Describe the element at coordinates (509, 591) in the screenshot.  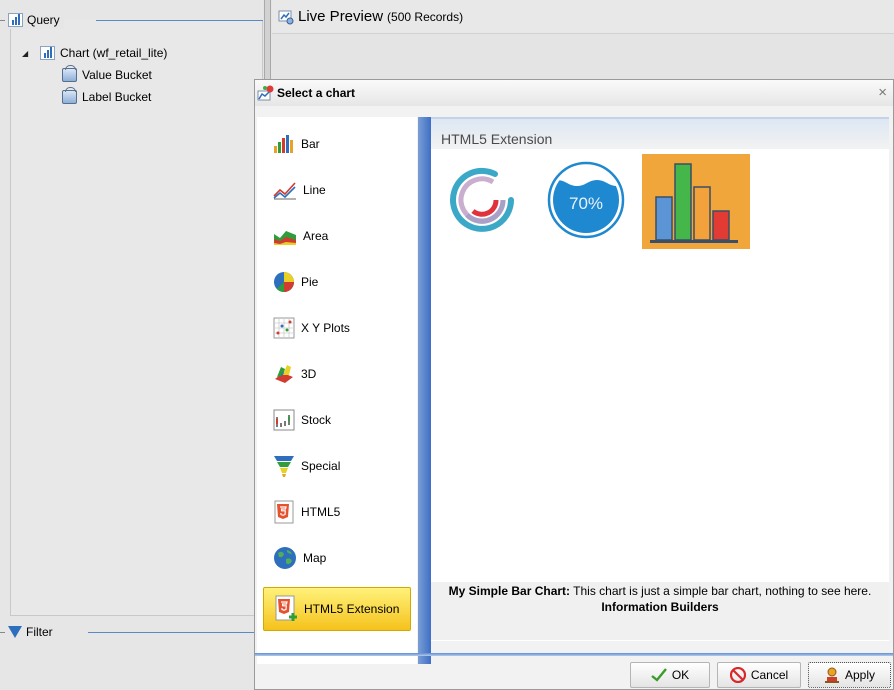
I see `chart-description-name: My Simple Bar Chart:` at that location.